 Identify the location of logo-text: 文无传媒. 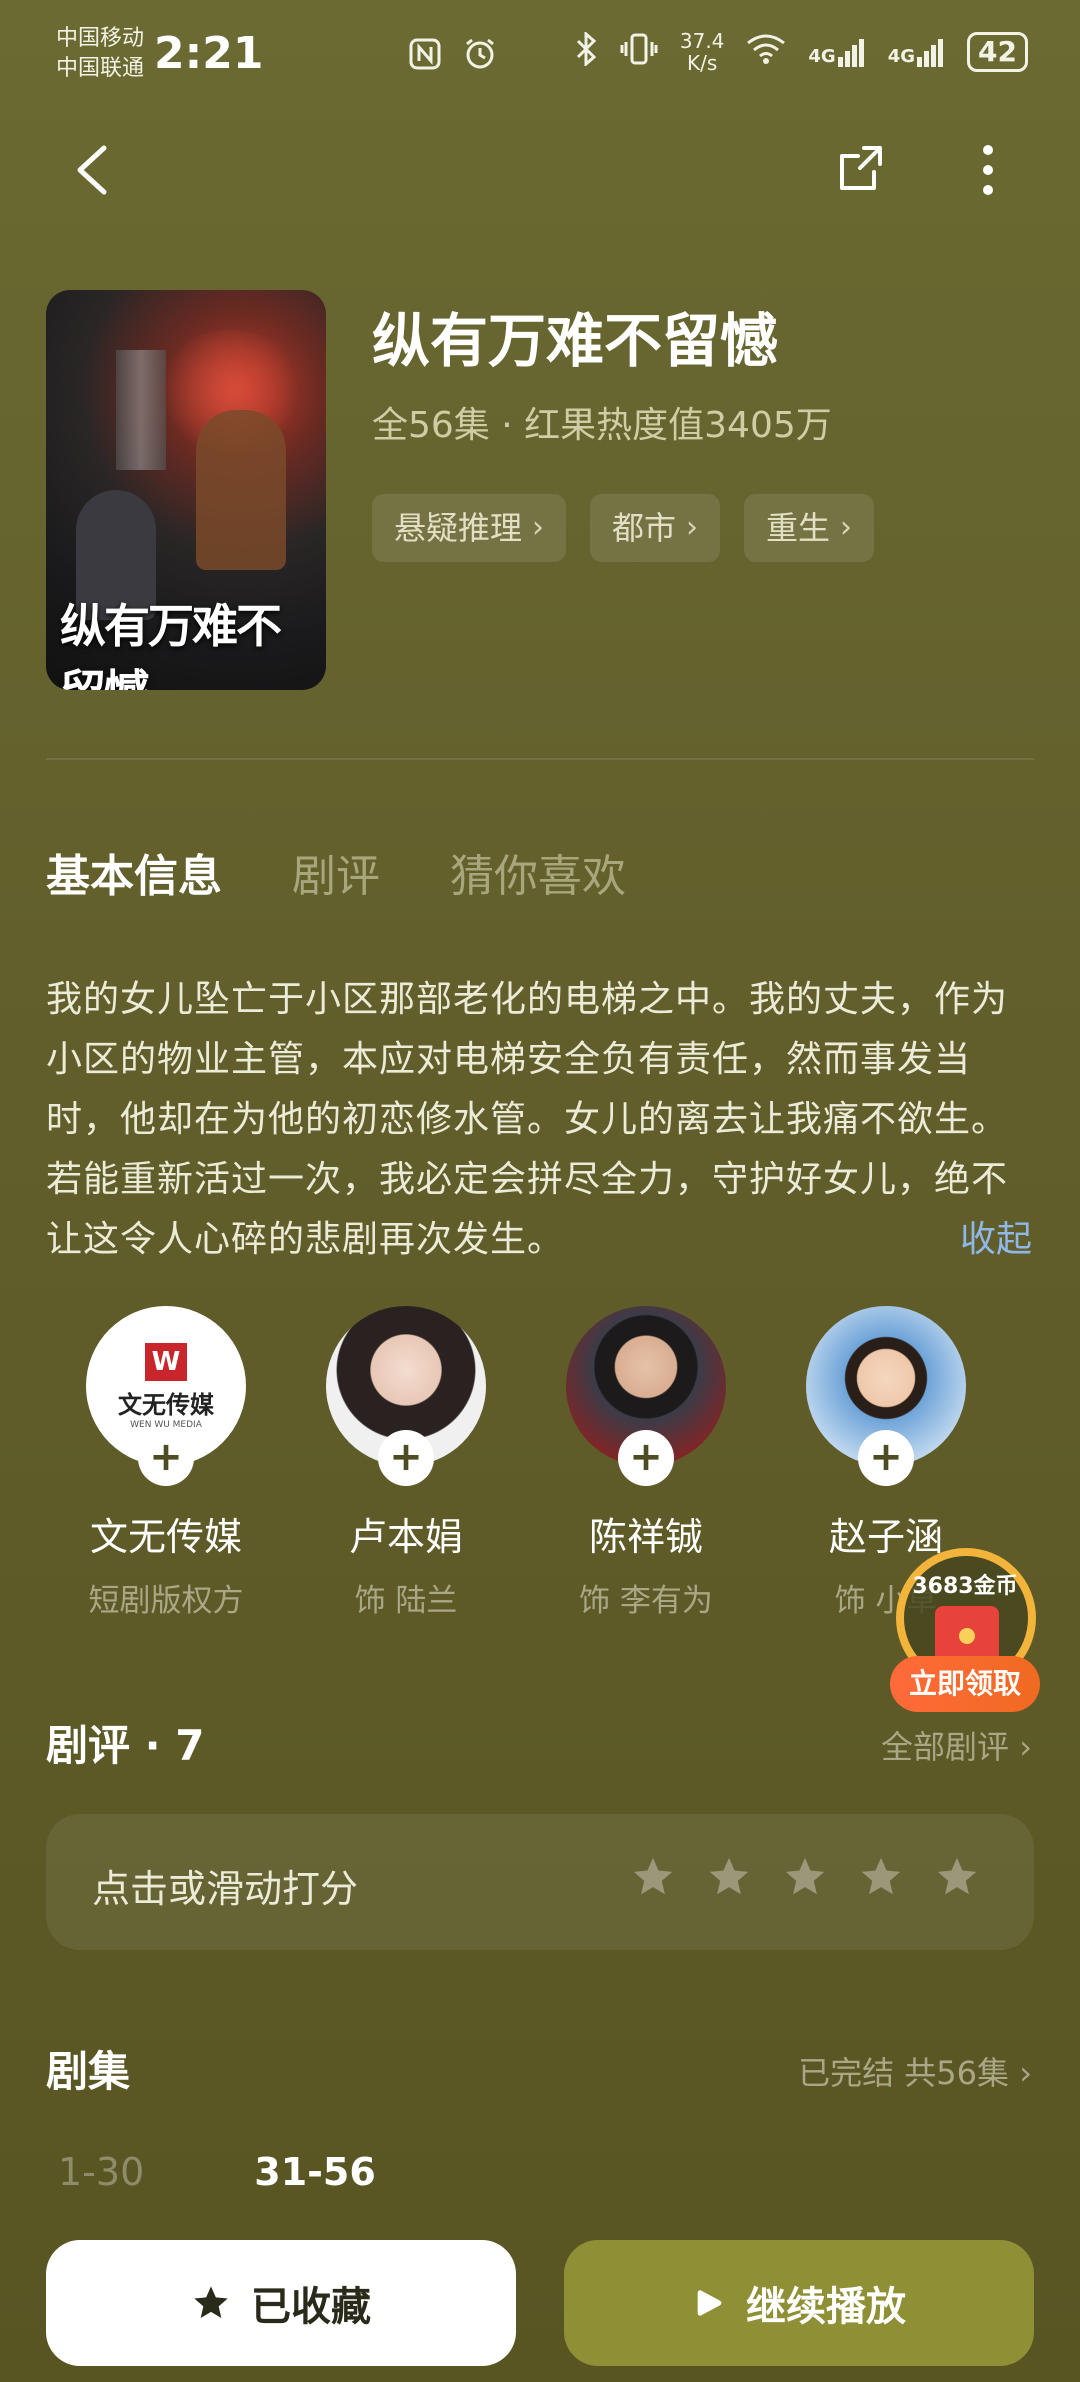
(166, 1404).